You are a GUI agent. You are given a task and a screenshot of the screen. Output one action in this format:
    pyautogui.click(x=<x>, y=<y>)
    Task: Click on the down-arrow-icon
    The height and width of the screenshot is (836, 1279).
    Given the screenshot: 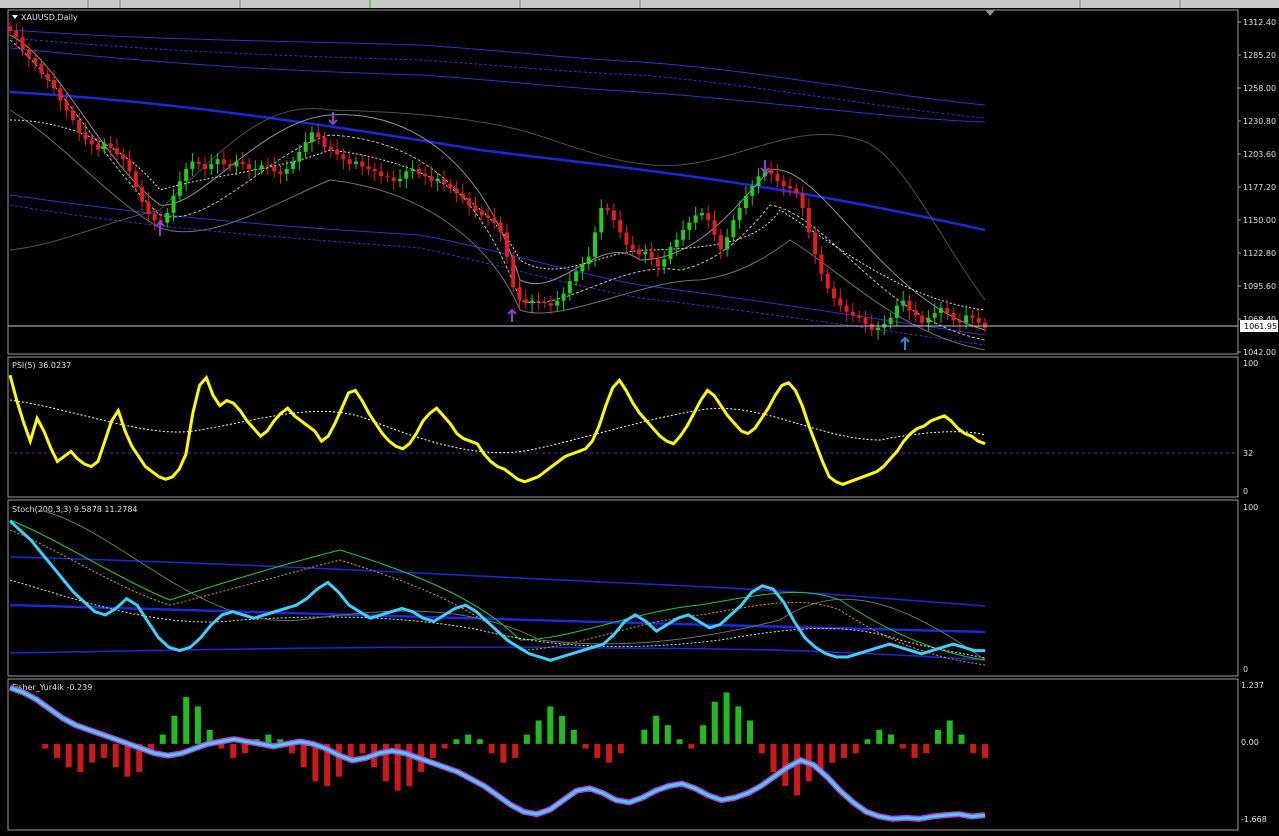 What is the action you would take?
    pyautogui.click(x=765, y=167)
    